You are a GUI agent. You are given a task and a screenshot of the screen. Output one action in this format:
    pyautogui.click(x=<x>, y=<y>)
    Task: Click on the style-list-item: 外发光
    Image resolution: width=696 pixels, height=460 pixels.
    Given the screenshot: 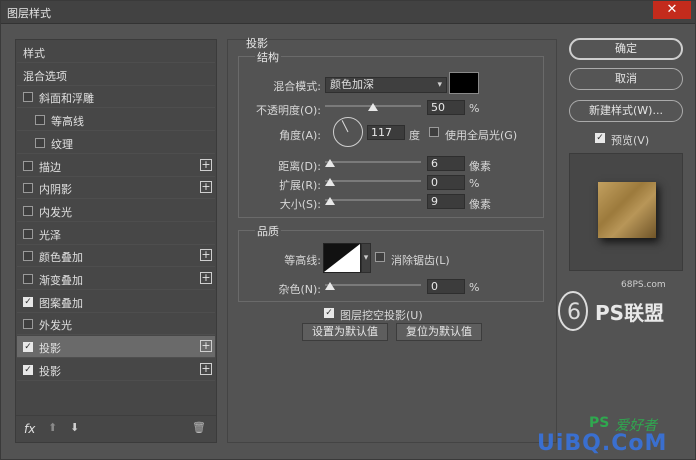 What is the action you would take?
    pyautogui.click(x=116, y=324)
    